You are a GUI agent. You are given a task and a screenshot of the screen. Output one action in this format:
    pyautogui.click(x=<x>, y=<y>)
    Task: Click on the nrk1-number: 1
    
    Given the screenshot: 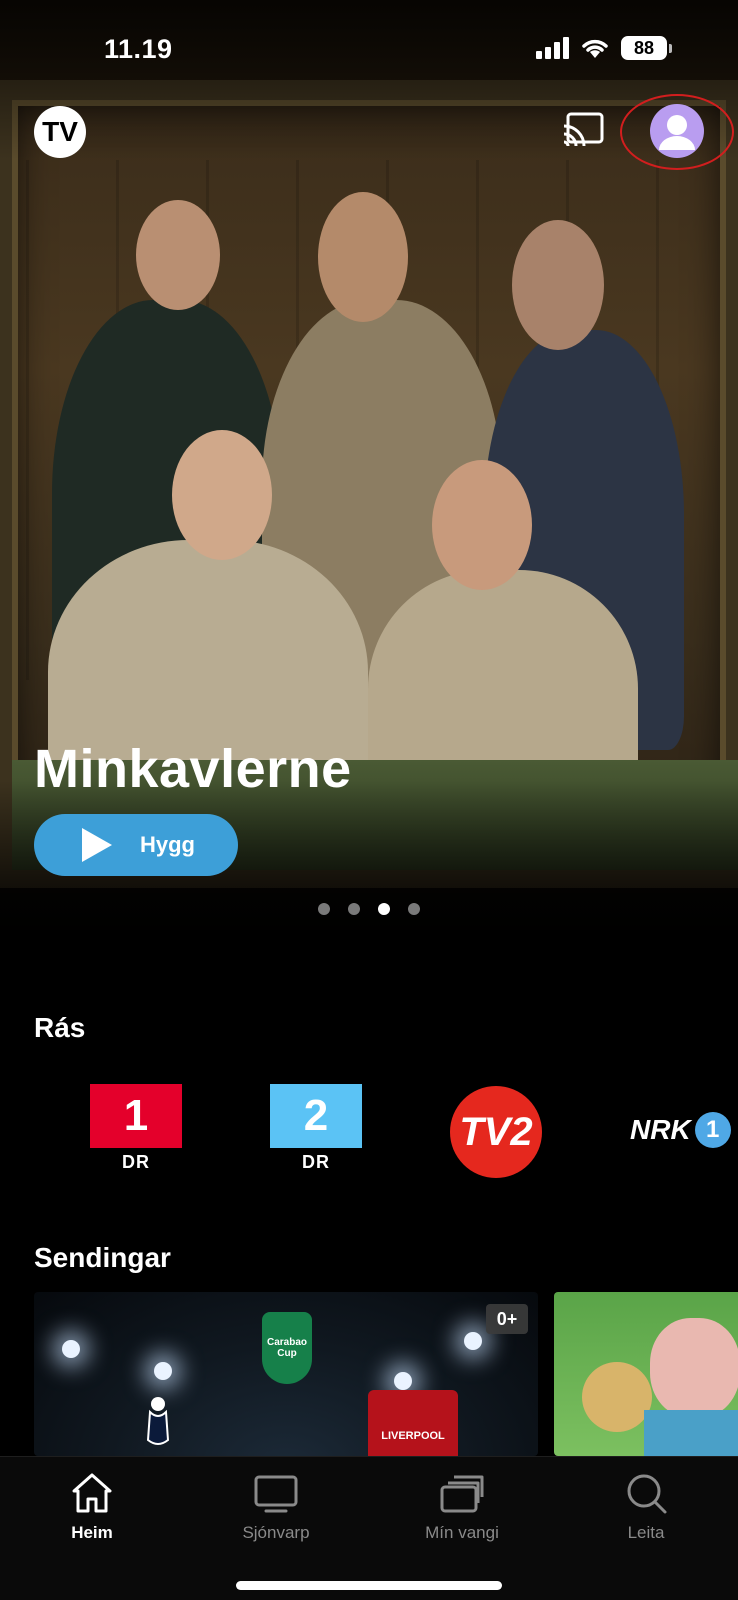 What is the action you would take?
    pyautogui.click(x=712, y=1130)
    